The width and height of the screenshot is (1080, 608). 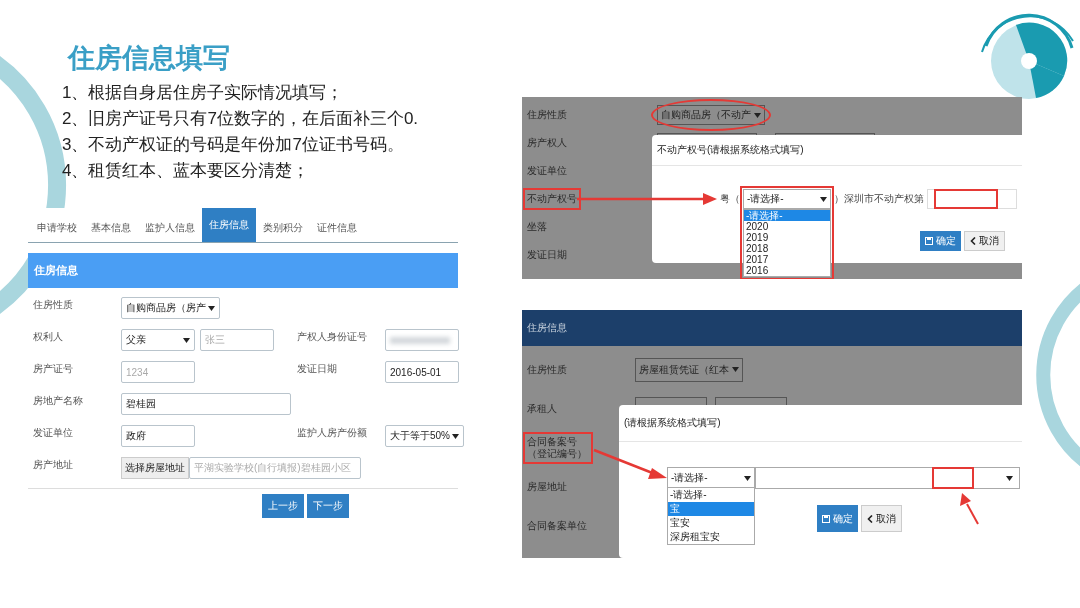 What do you see at coordinates (837, 150) in the screenshot?
I see `dialog-title: 不动产权号(请根据系统格式填写)` at bounding box center [837, 150].